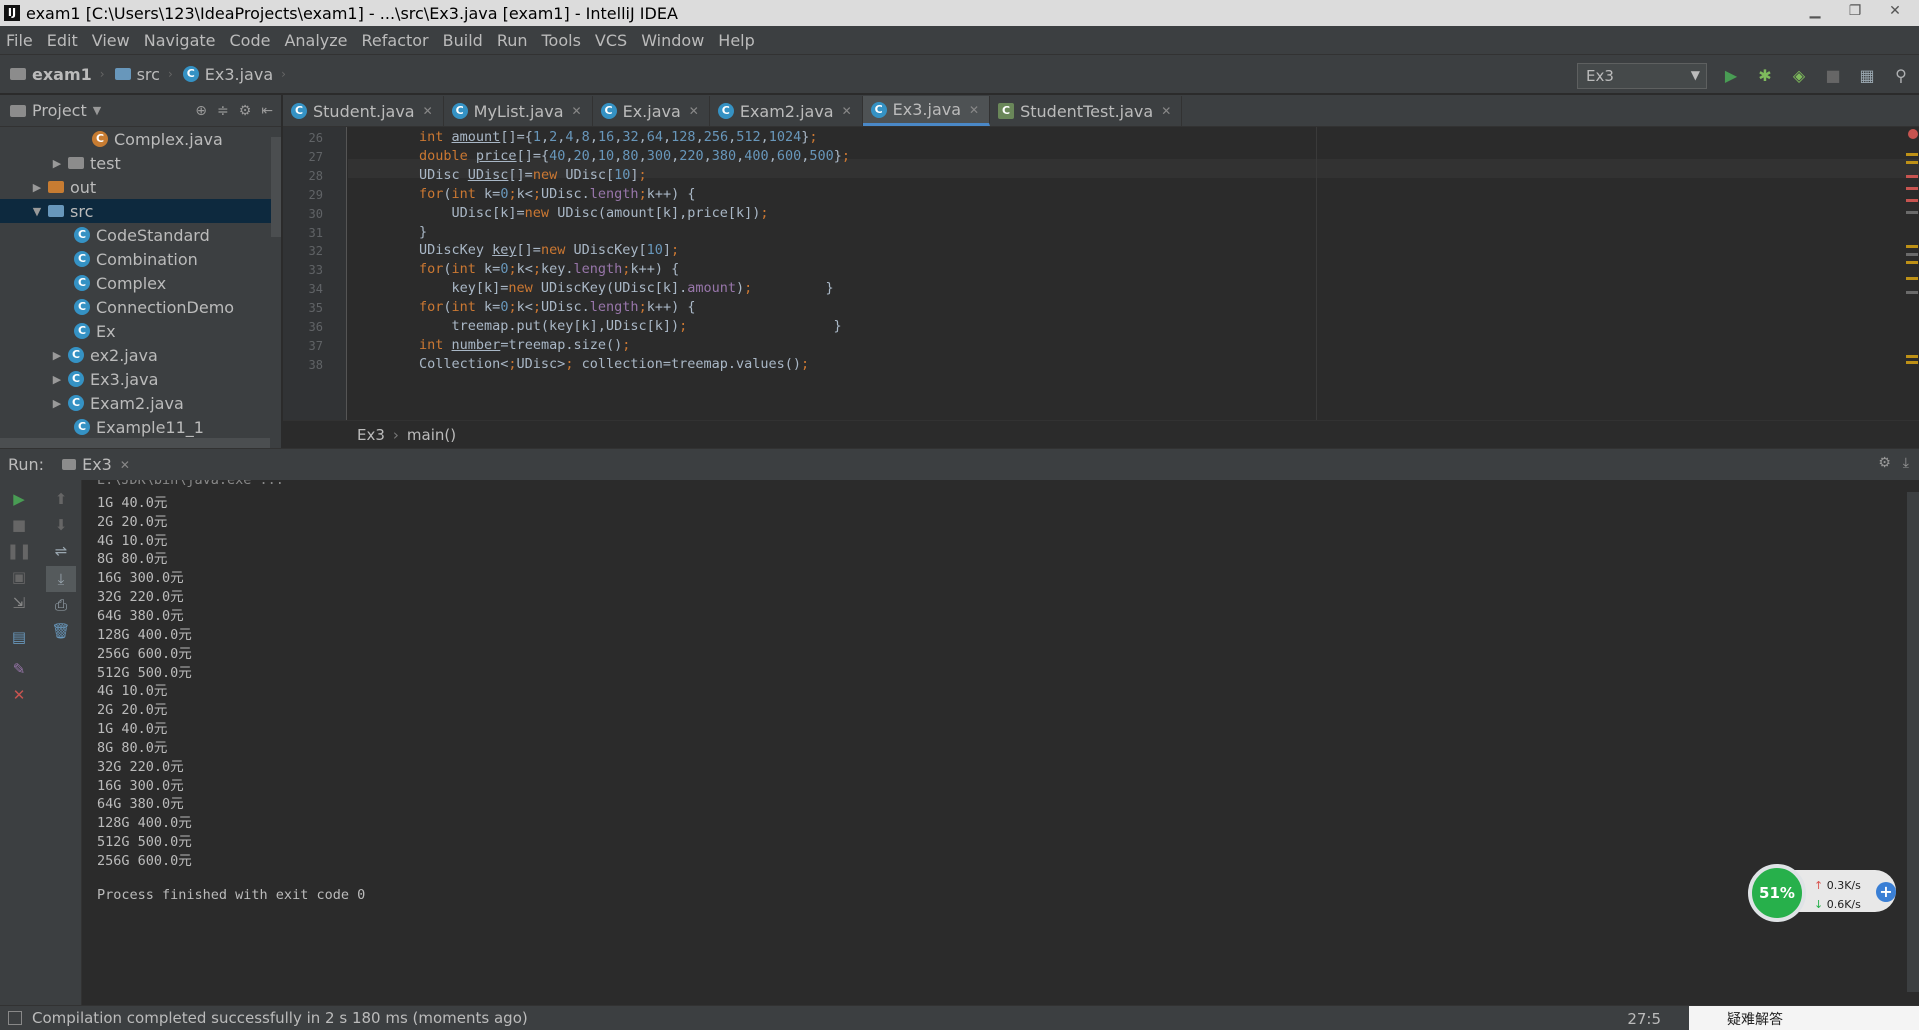 The image size is (1919, 1030). I want to click on nav-crumb-project: exam1 ›, so click(57, 74).